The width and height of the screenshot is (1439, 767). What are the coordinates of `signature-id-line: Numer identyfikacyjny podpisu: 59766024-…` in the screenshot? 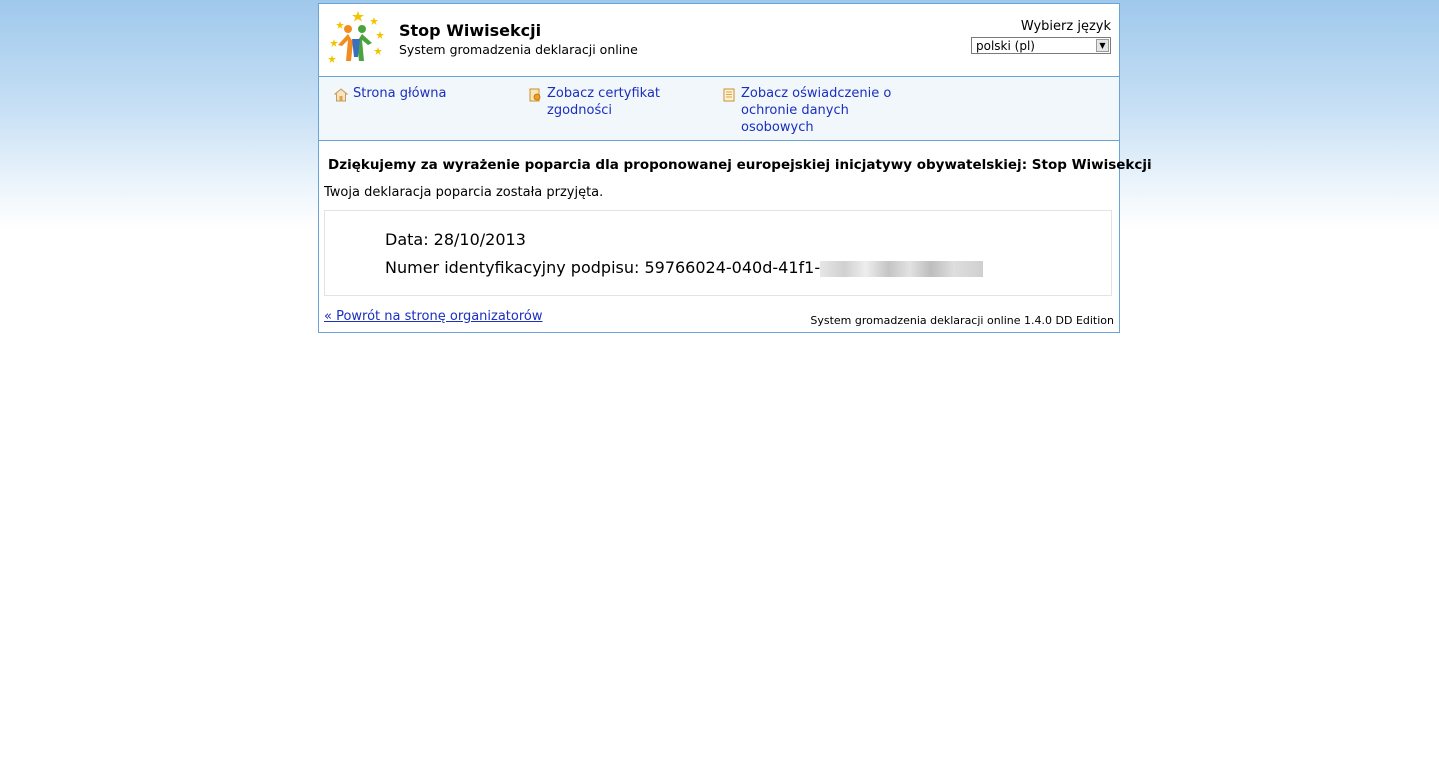 It's located at (684, 267).